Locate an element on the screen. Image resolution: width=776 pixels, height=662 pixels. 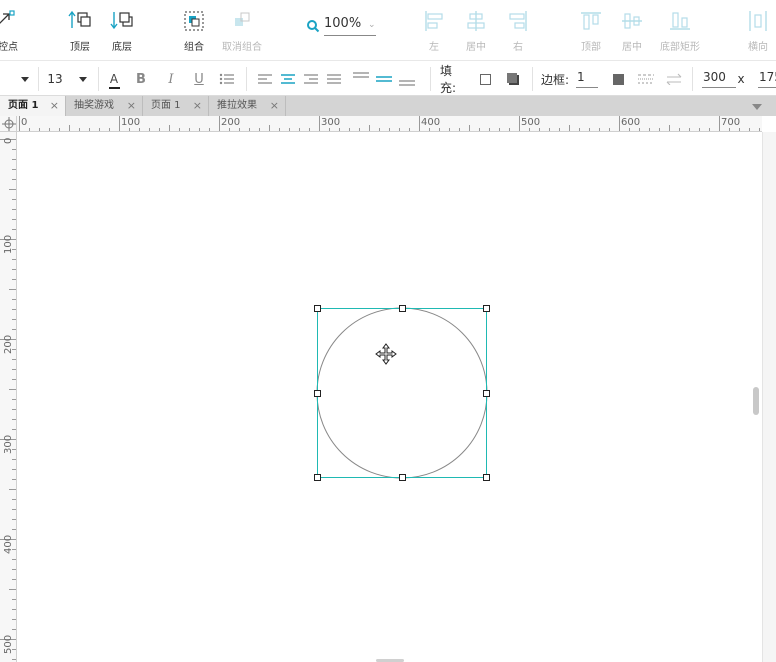
border-color-swatch-icon is located at coordinates (618, 79).